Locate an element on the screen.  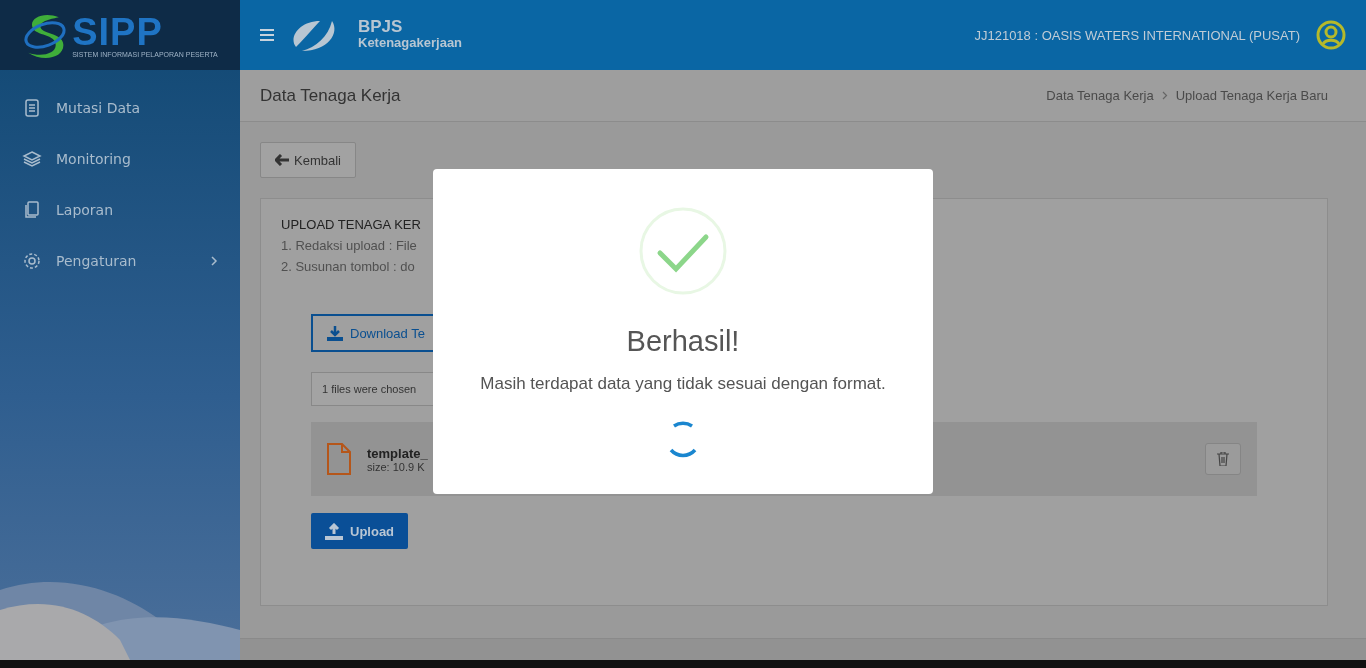
dialog-message: Masih terdapat data yang tidak sesuai dengan format. is located at coordinates (683, 384).